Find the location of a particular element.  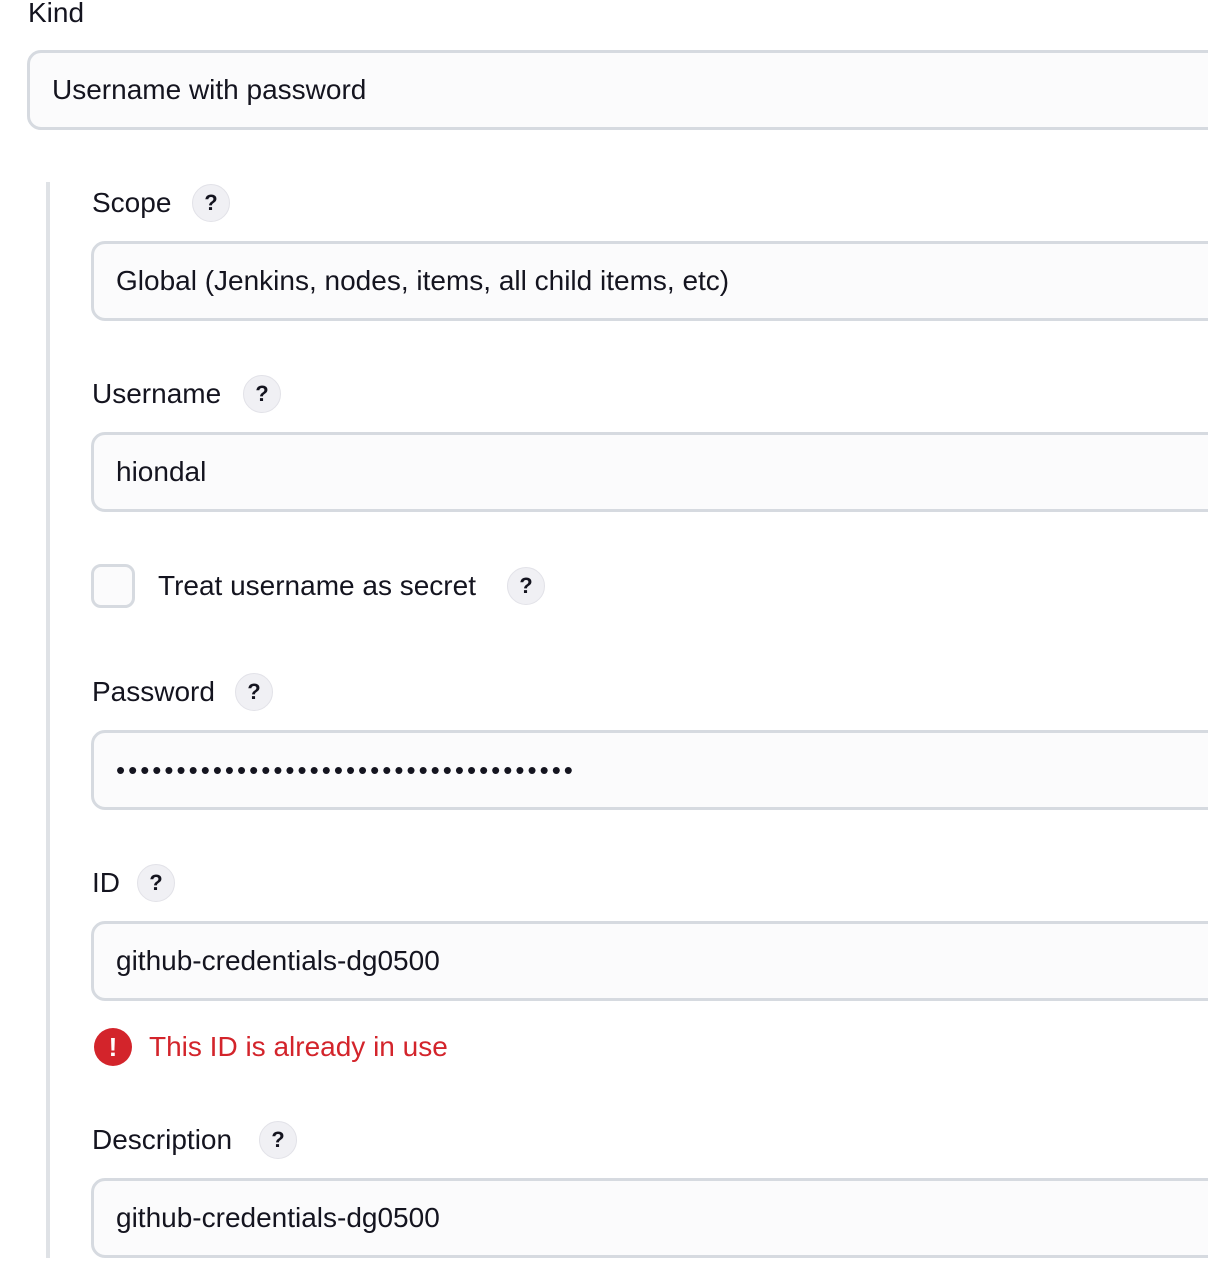

kind-select: Username with password is located at coordinates (617, 90).